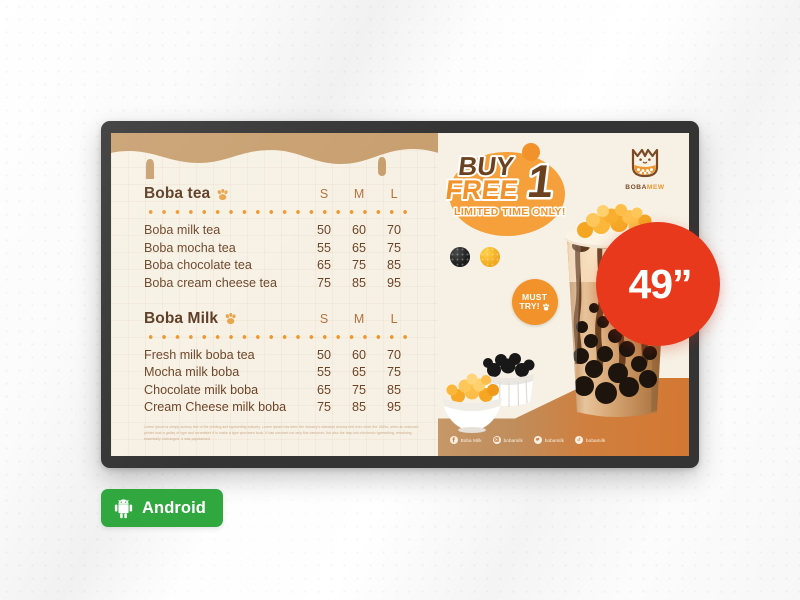 This screenshot has width=800, height=600. I want to click on logo-name-accent: MEW, so click(655, 187).